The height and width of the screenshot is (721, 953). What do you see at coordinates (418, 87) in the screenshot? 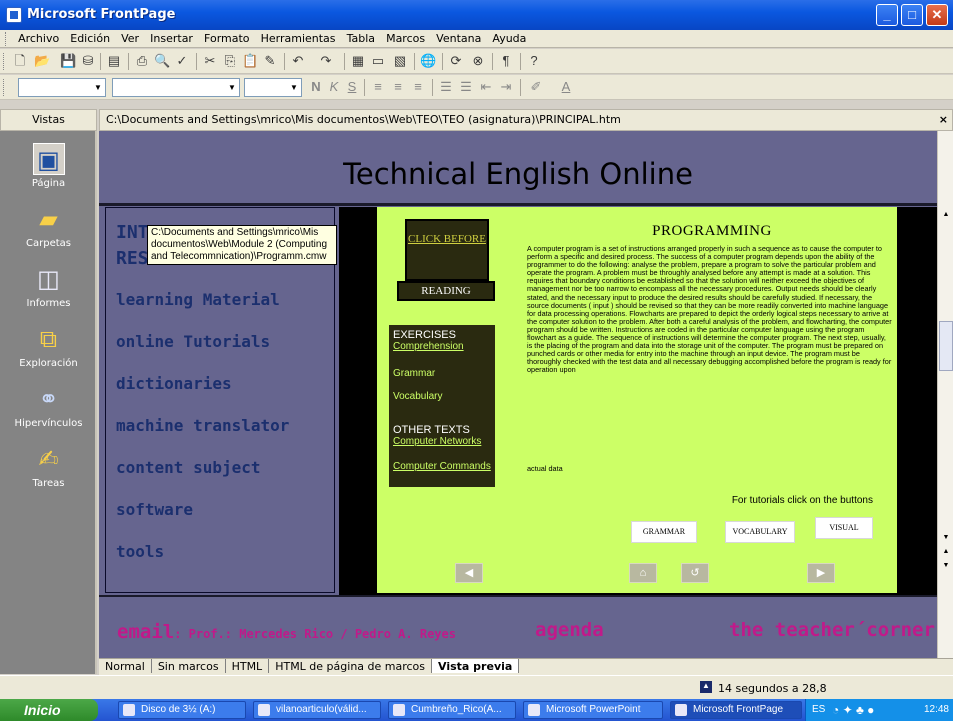
I see `align-right-icon: ≡` at bounding box center [418, 87].